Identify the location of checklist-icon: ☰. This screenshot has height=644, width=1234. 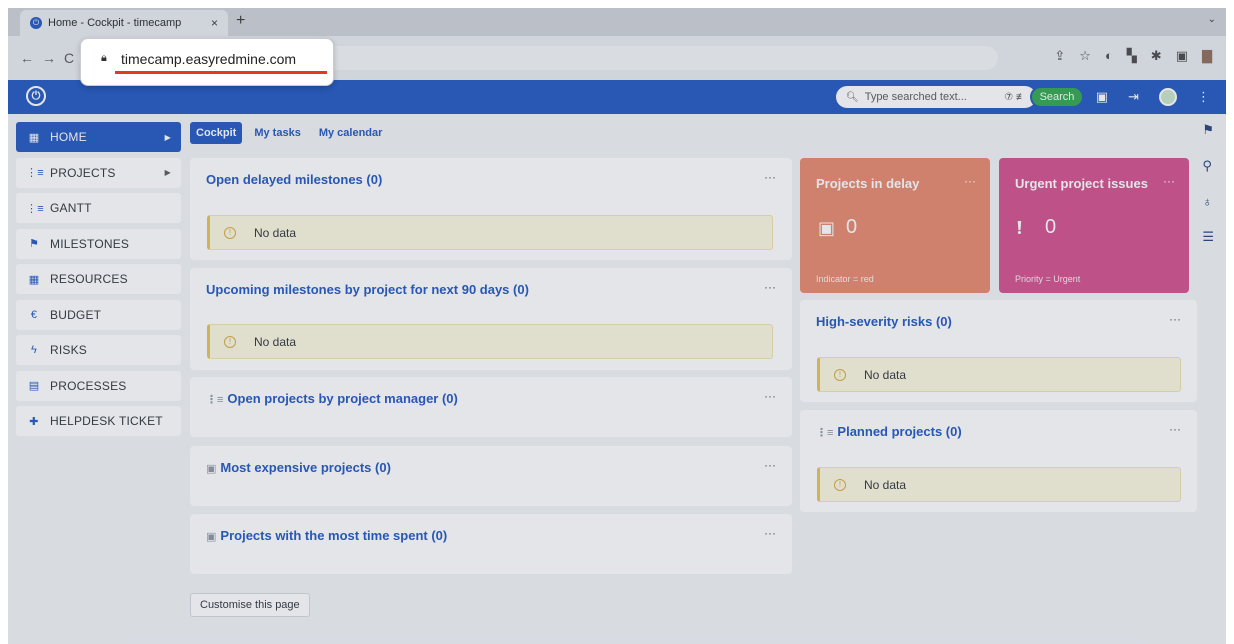
(1208, 237).